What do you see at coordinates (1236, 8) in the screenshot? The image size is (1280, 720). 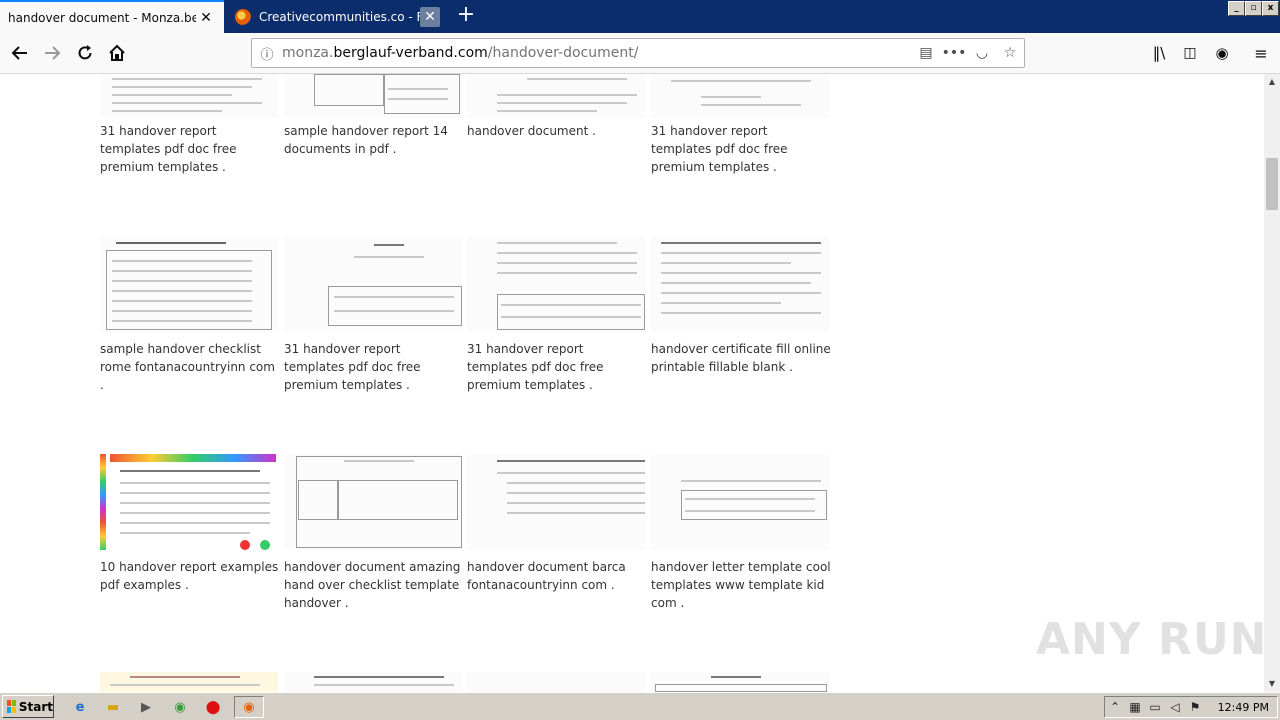 I see `minimize-button: _` at bounding box center [1236, 8].